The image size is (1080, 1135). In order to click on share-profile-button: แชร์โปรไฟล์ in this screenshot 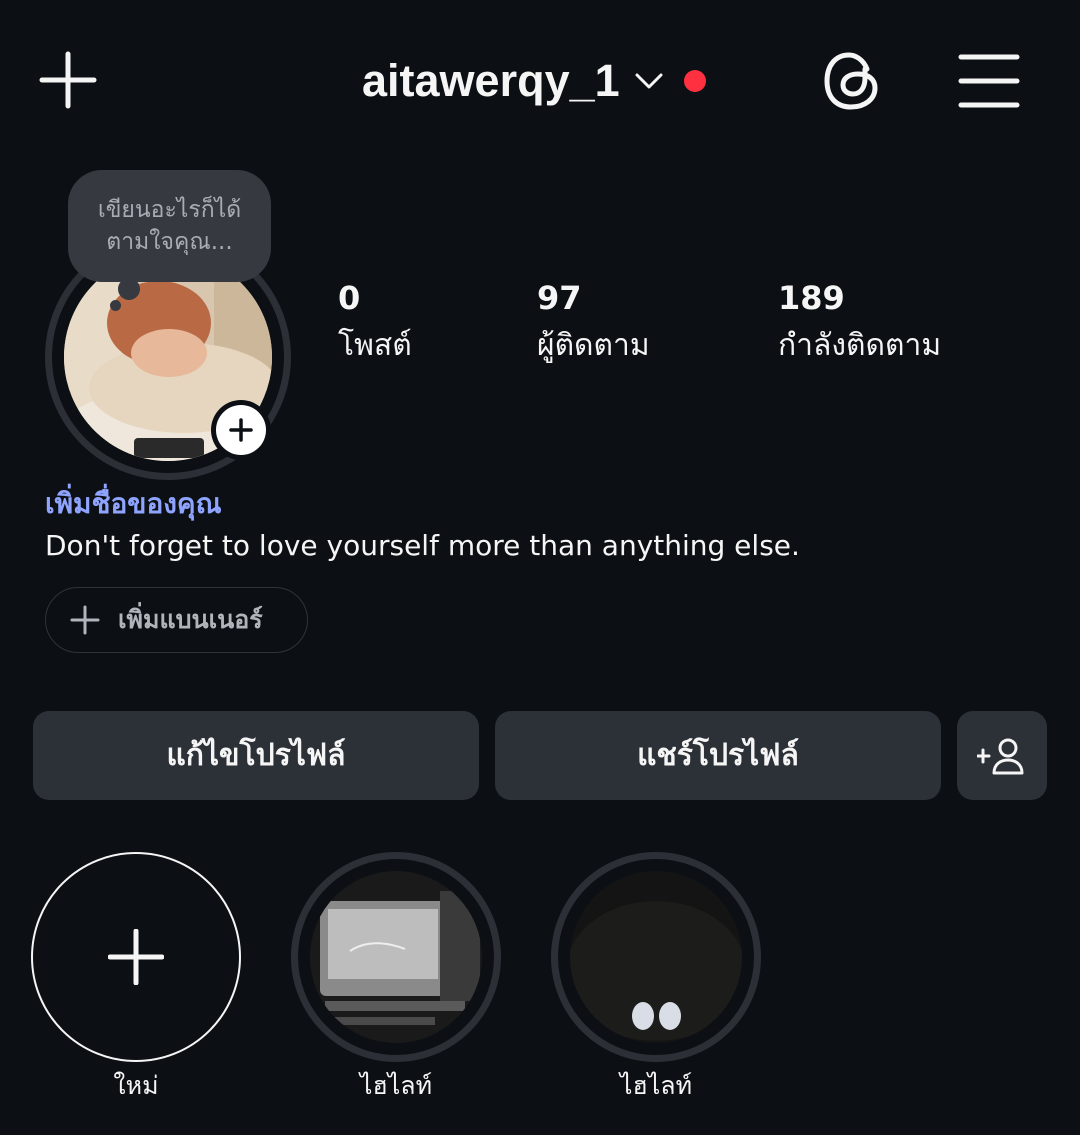, I will do `click(718, 755)`.